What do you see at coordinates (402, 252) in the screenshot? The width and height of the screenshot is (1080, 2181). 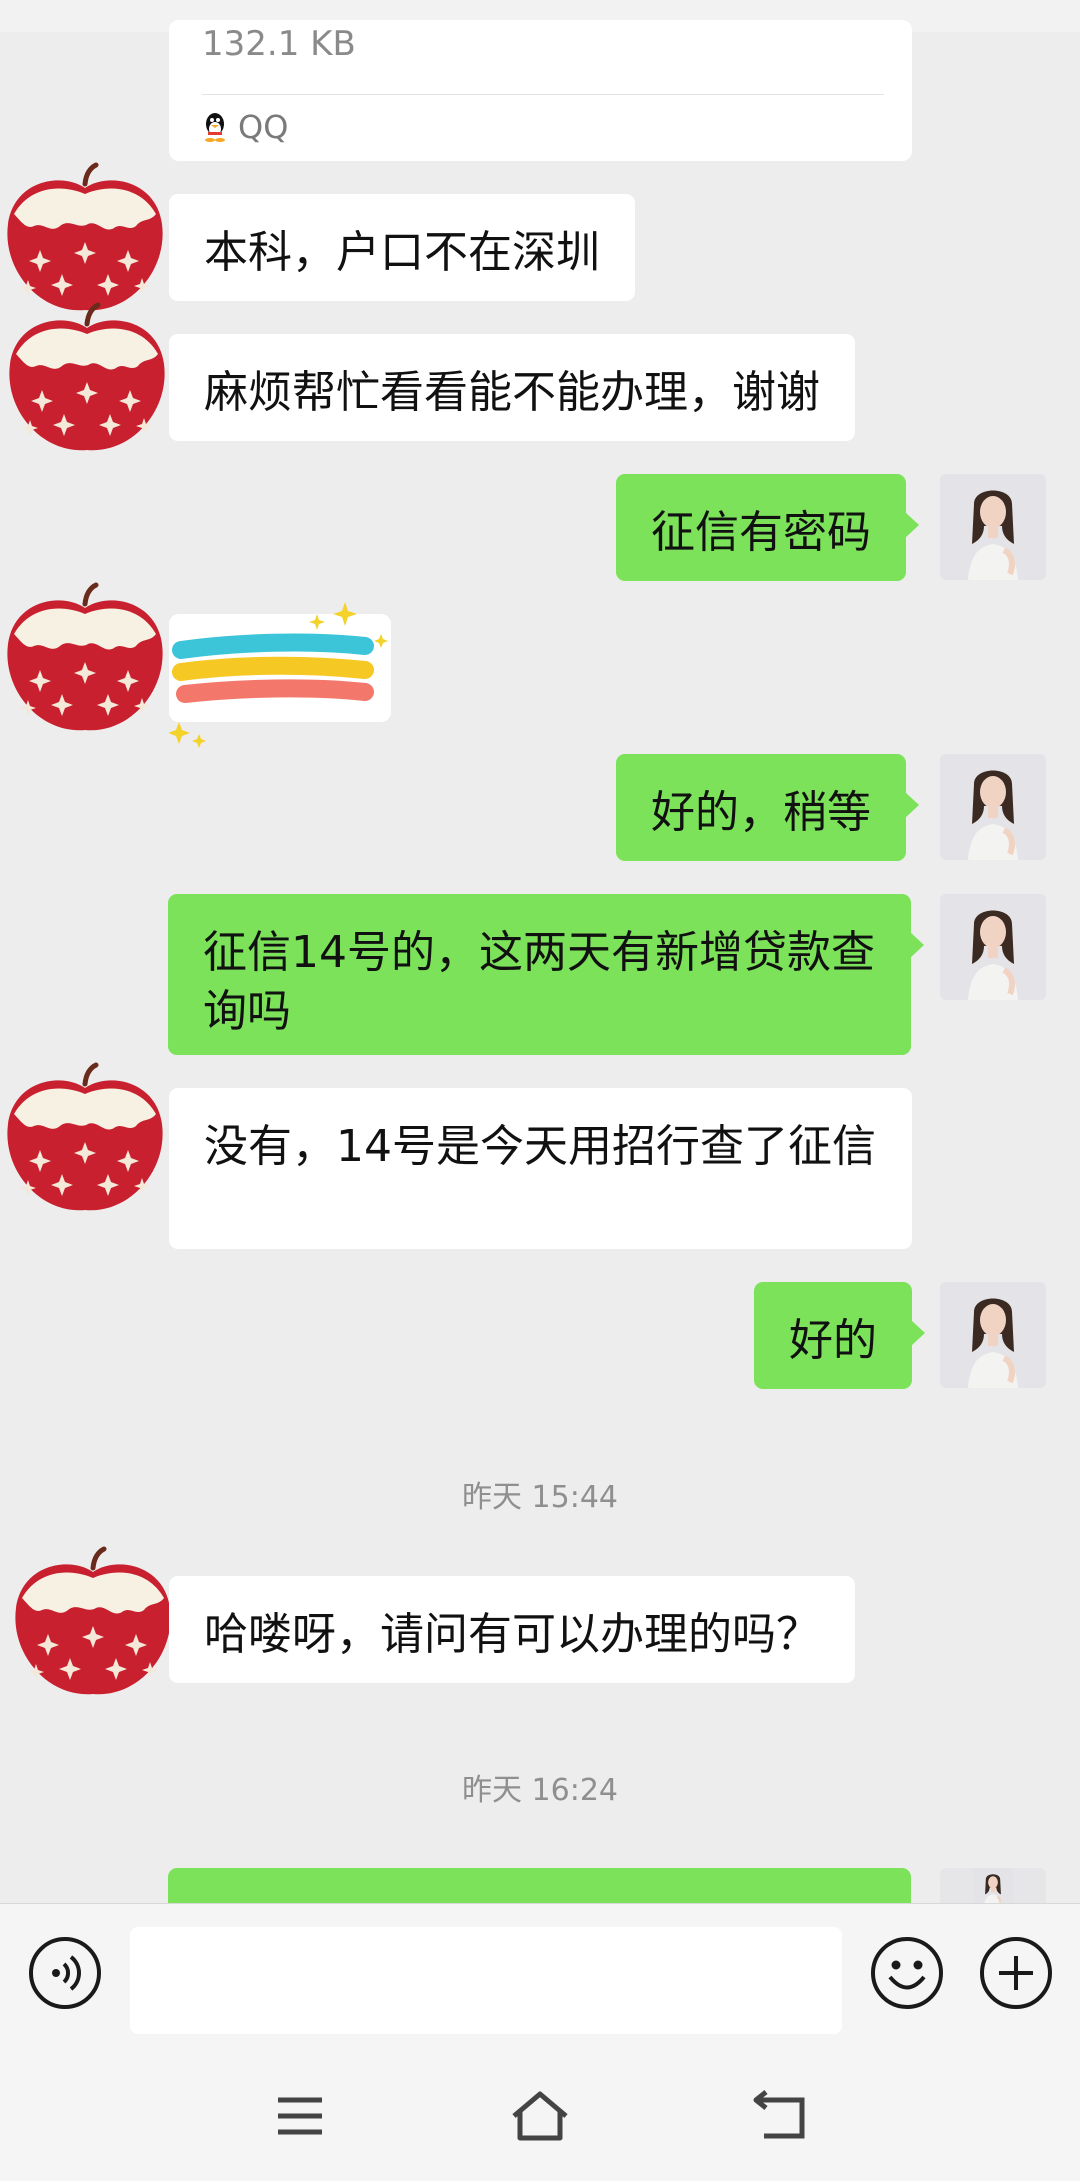 I see `message-text: 本科，户口不在深圳` at bounding box center [402, 252].